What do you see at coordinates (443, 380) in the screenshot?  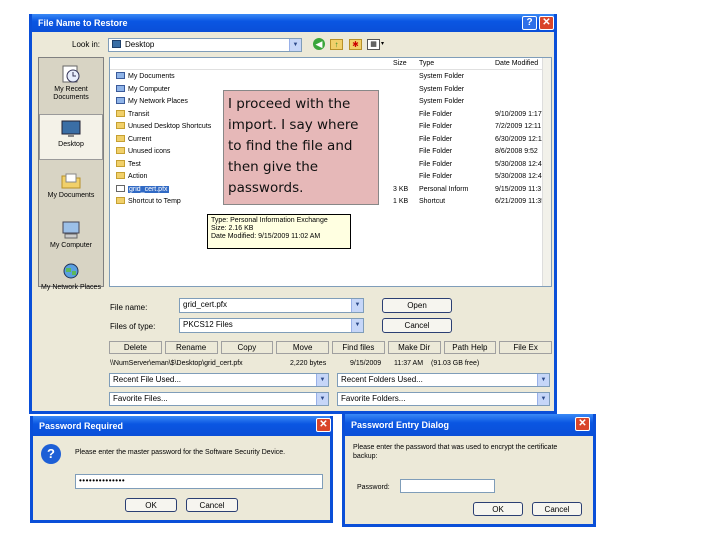 I see `recent-folders-select: Recent Folders Used... ▼` at bounding box center [443, 380].